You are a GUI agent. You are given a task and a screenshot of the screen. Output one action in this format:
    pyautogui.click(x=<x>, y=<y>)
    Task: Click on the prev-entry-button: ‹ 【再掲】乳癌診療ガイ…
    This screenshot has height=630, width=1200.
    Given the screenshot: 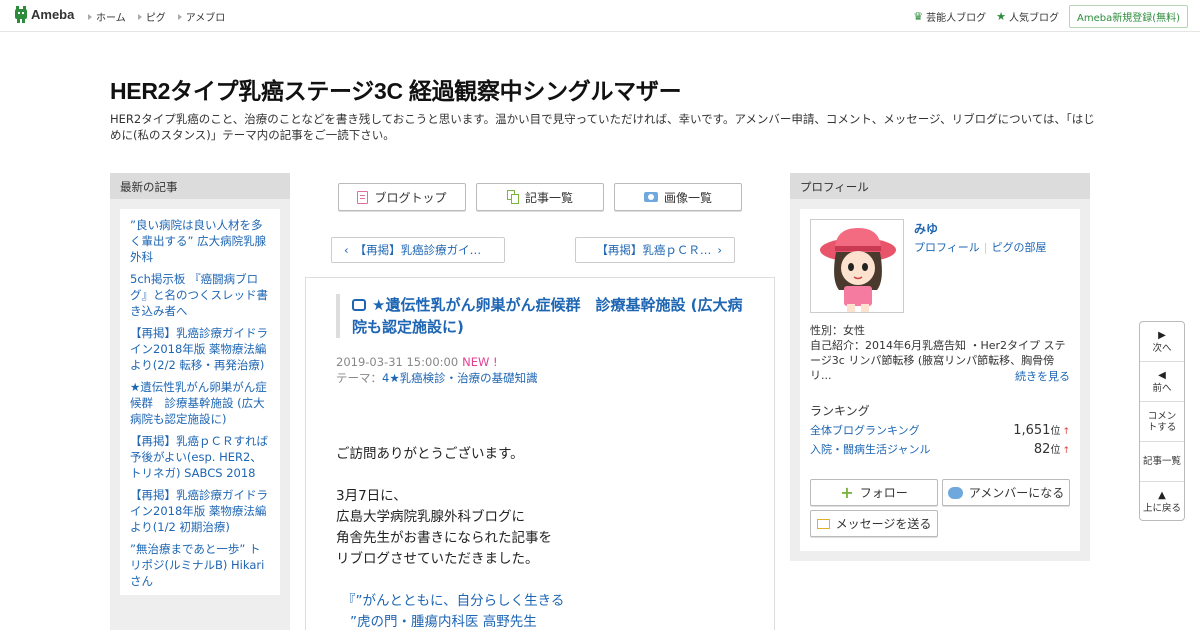 What is the action you would take?
    pyautogui.click(x=418, y=250)
    